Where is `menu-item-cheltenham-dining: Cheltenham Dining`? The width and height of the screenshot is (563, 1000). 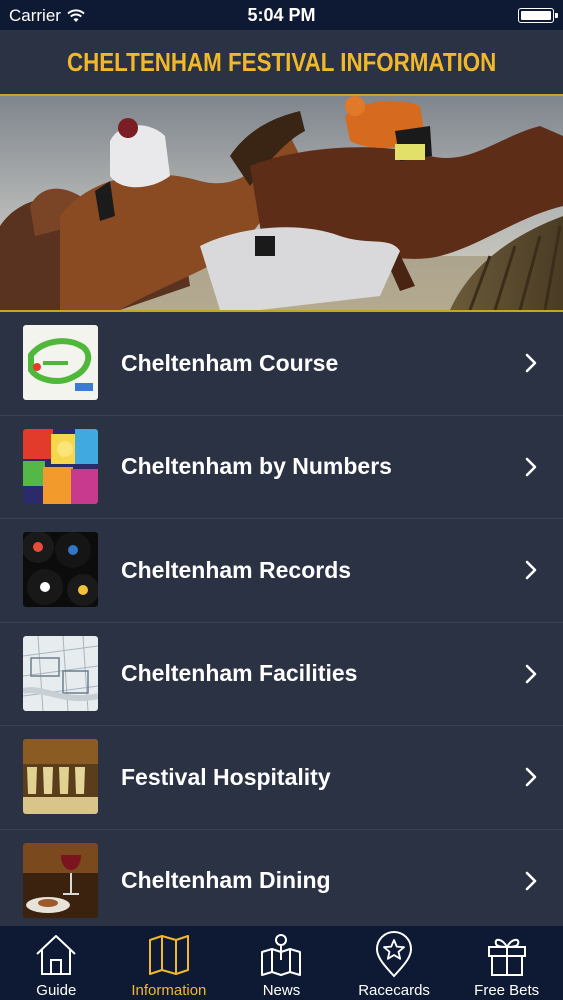 menu-item-cheltenham-dining: Cheltenham Dining is located at coordinates (281, 877).